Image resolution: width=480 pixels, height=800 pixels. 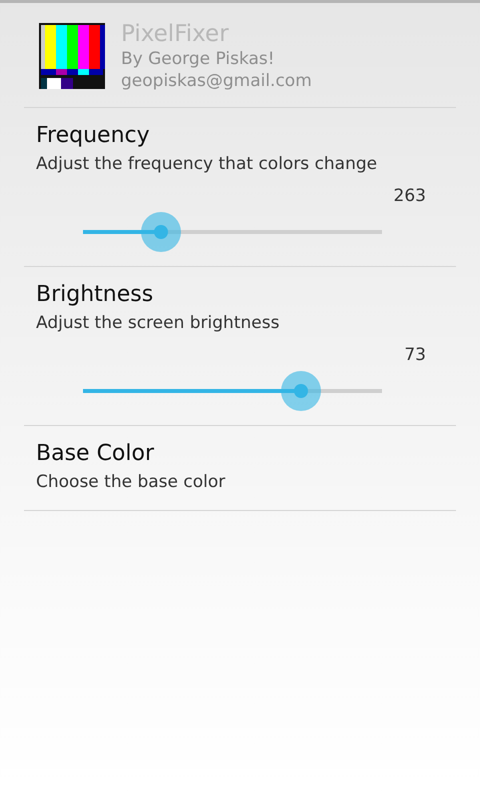 What do you see at coordinates (240, 468) in the screenshot?
I see `preference-item: Base Color Choose the base color` at bounding box center [240, 468].